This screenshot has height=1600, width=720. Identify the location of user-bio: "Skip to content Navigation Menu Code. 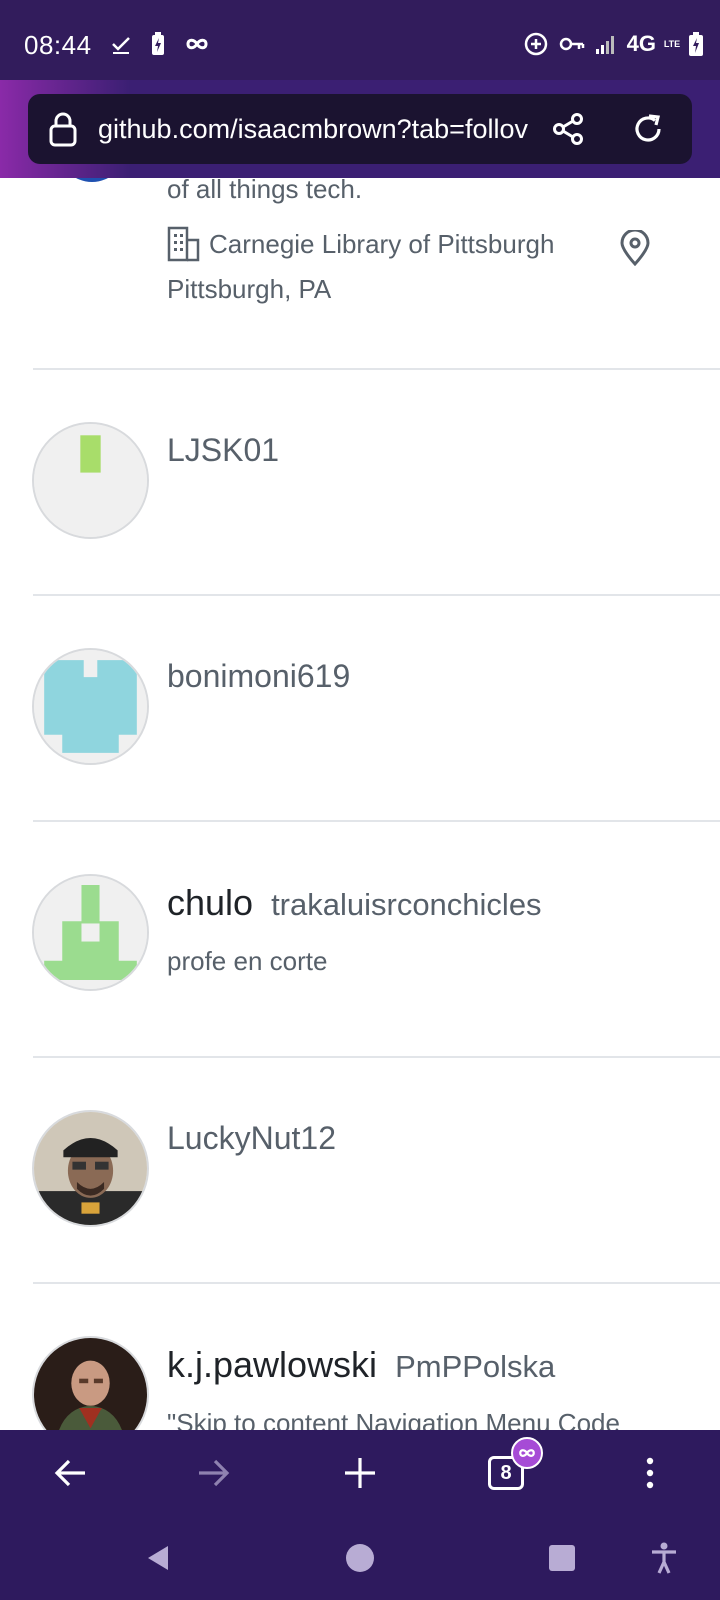
(393, 1419).